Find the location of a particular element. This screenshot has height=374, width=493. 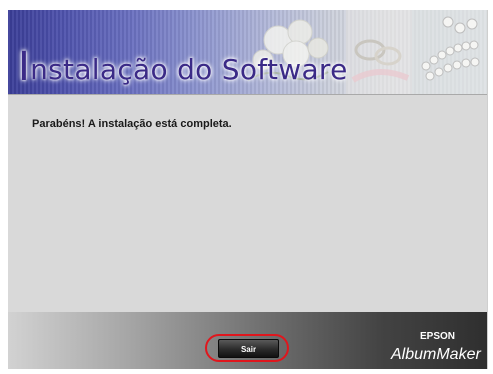

product-name-logo: AlbumMaker is located at coordinates (436, 354).